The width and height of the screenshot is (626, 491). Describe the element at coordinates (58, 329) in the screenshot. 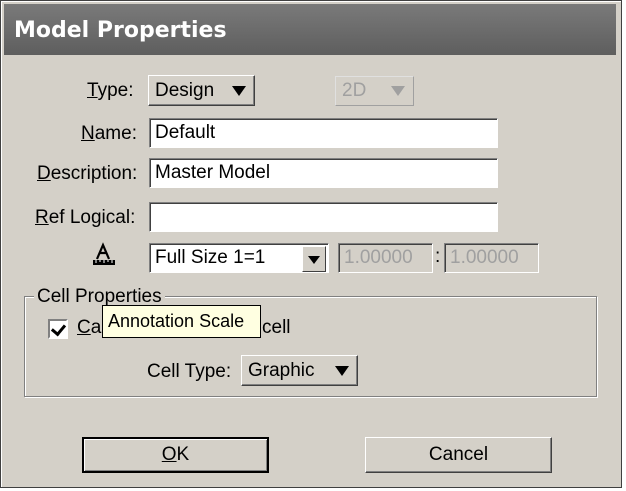

I see `cell-checkbox` at that location.